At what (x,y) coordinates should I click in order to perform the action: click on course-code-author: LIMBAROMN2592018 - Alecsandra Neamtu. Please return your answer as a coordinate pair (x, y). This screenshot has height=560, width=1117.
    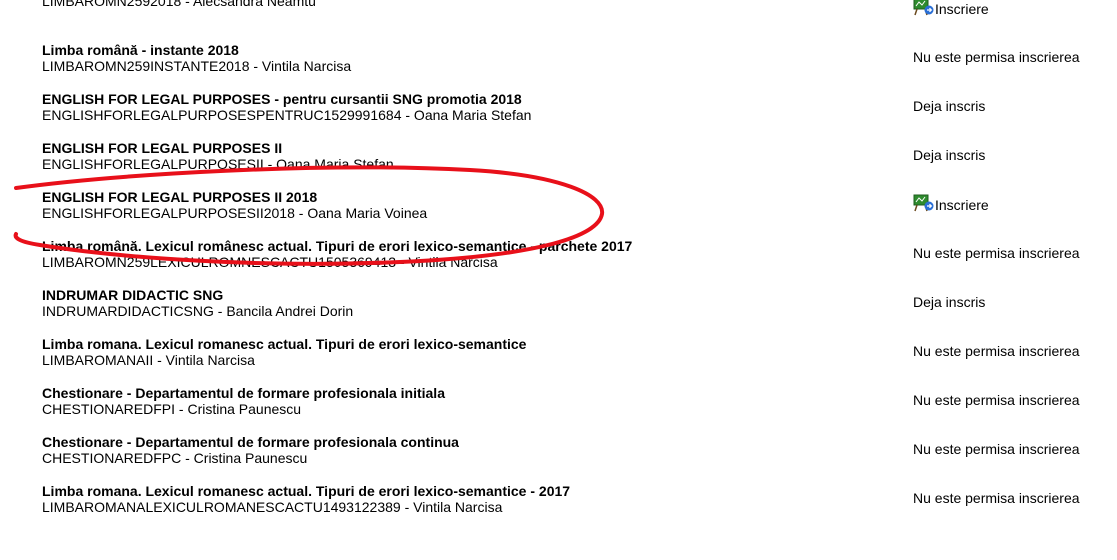
    Looking at the image, I should click on (179, 4).